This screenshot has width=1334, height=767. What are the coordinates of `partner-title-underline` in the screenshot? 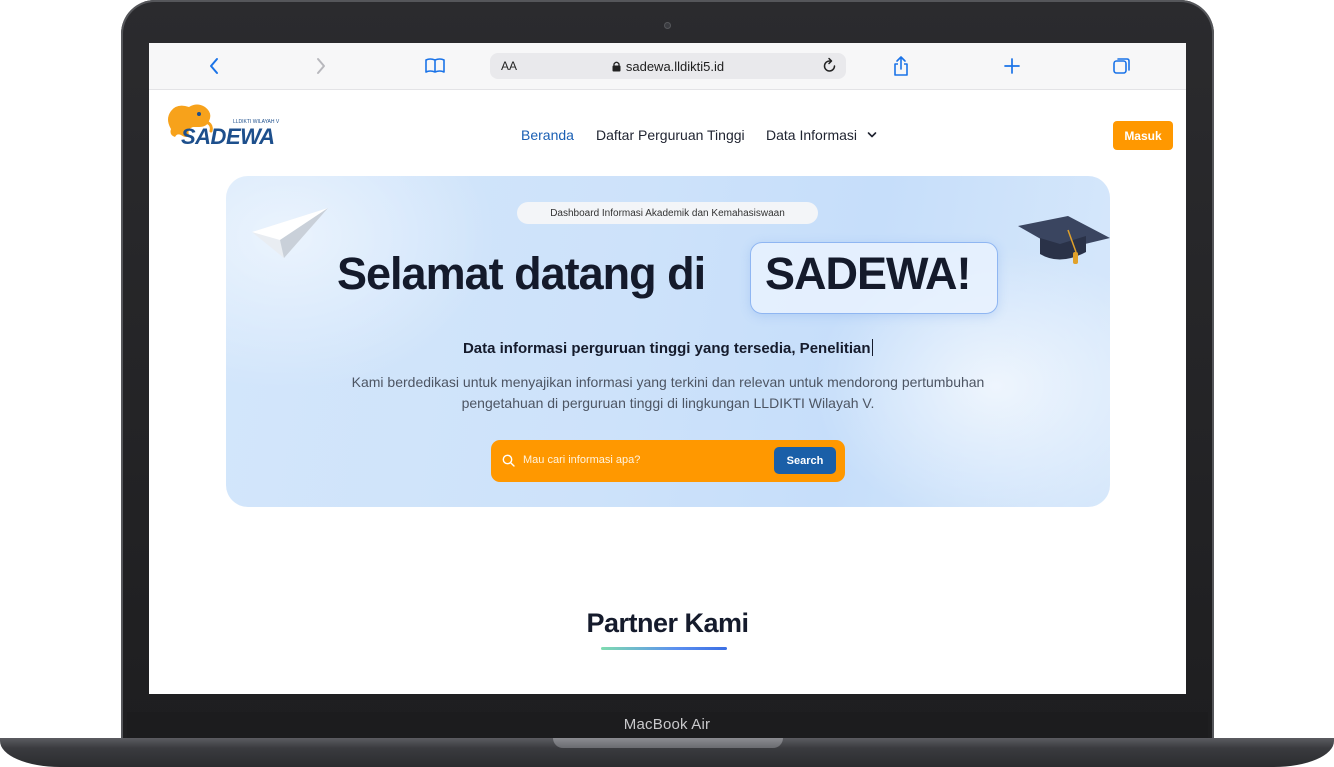 It's located at (664, 648).